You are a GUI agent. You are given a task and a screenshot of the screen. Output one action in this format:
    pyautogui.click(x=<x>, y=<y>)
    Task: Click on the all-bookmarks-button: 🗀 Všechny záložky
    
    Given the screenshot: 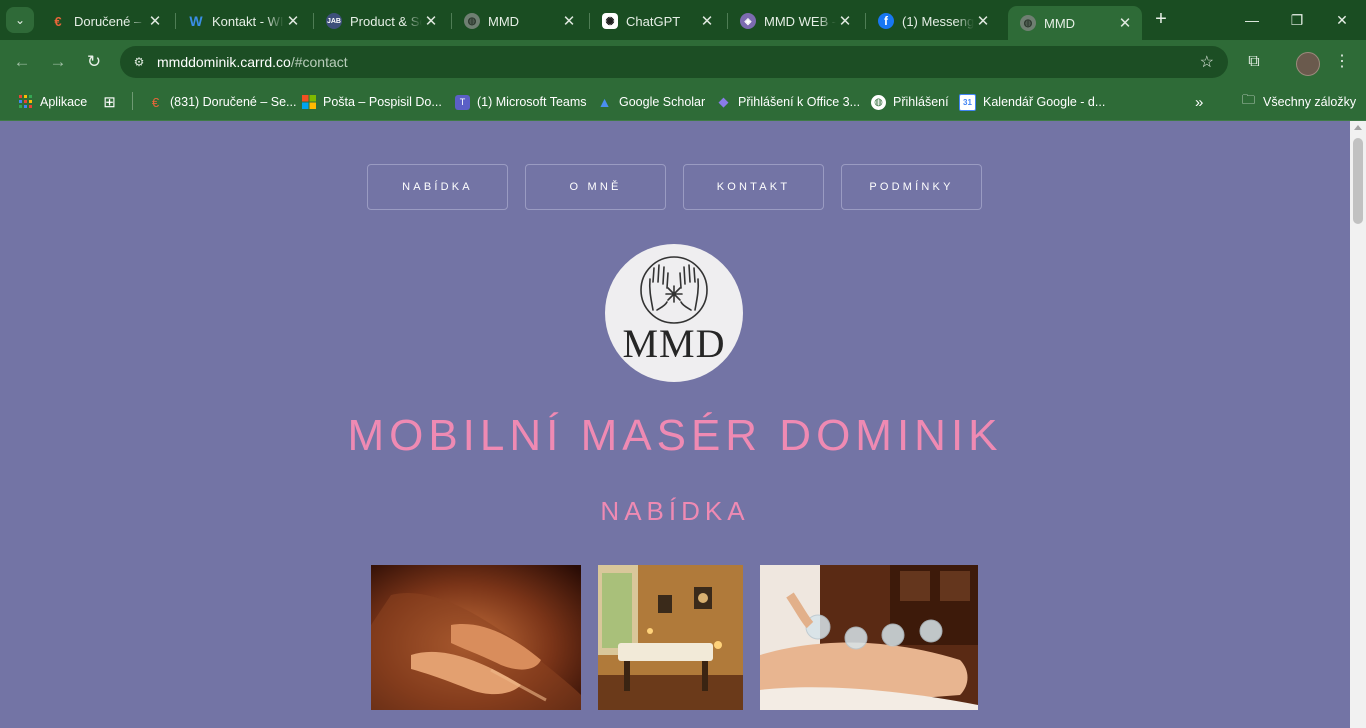 What is the action you would take?
    pyautogui.click(x=1298, y=102)
    